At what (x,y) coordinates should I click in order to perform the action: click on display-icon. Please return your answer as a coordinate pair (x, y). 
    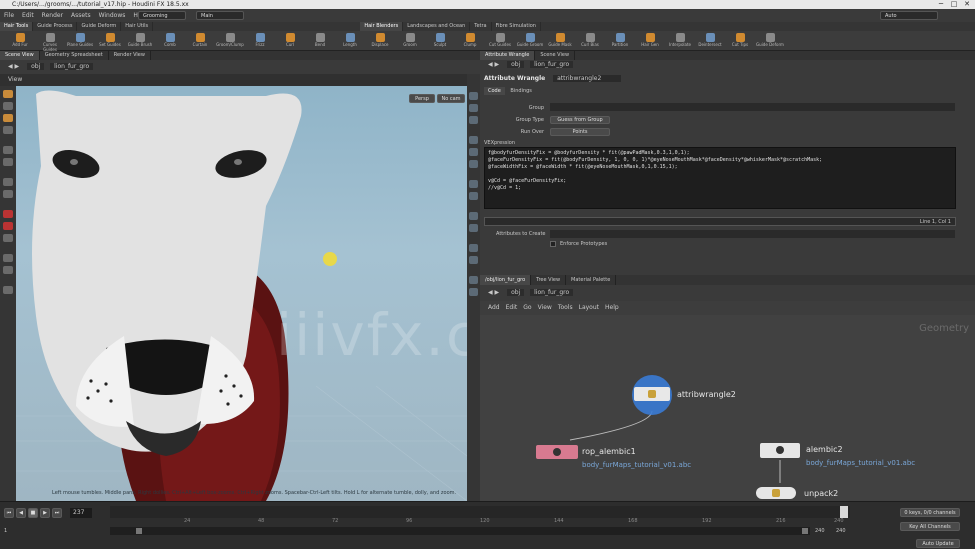
    Looking at the image, I should click on (473, 96).